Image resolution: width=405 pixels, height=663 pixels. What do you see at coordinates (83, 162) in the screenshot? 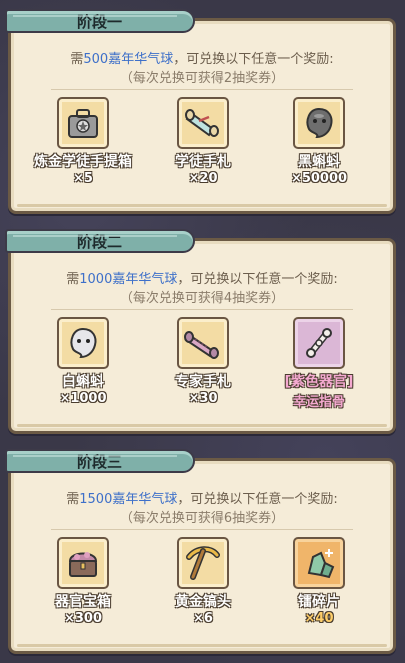
I see `reward-name: 炼金学徒手提箱` at bounding box center [83, 162].